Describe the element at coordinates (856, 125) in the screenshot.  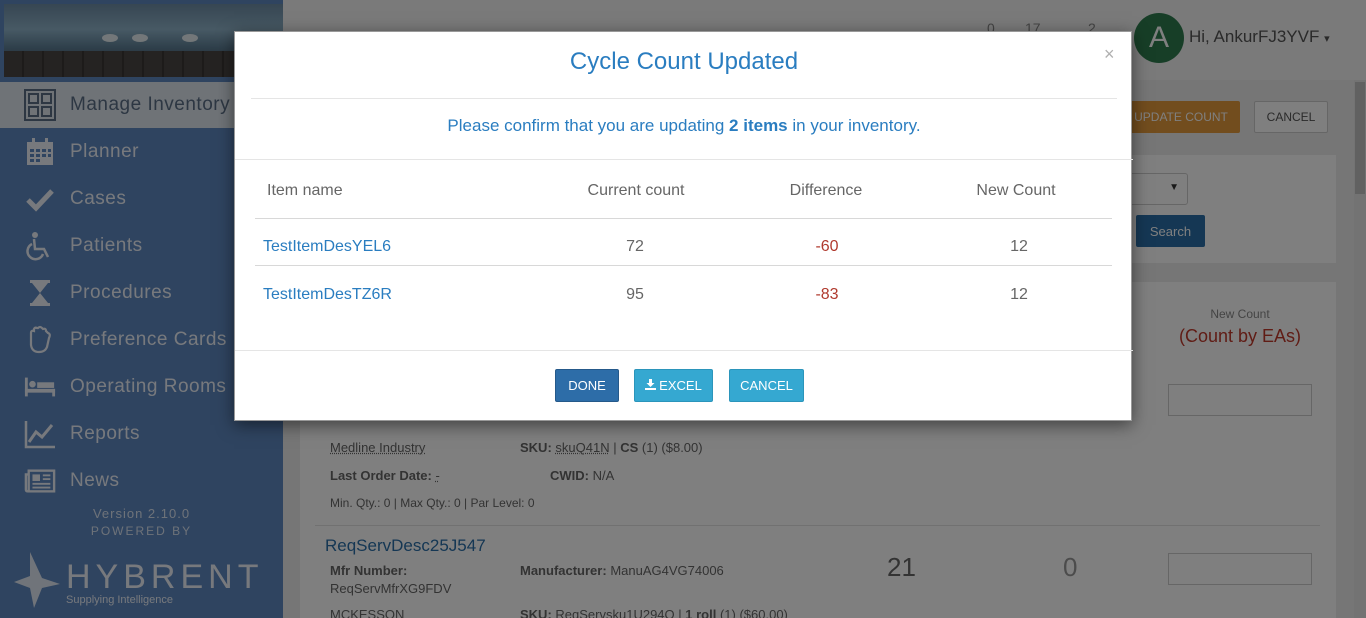
I see `message-suffix: in your inventory.` at that location.